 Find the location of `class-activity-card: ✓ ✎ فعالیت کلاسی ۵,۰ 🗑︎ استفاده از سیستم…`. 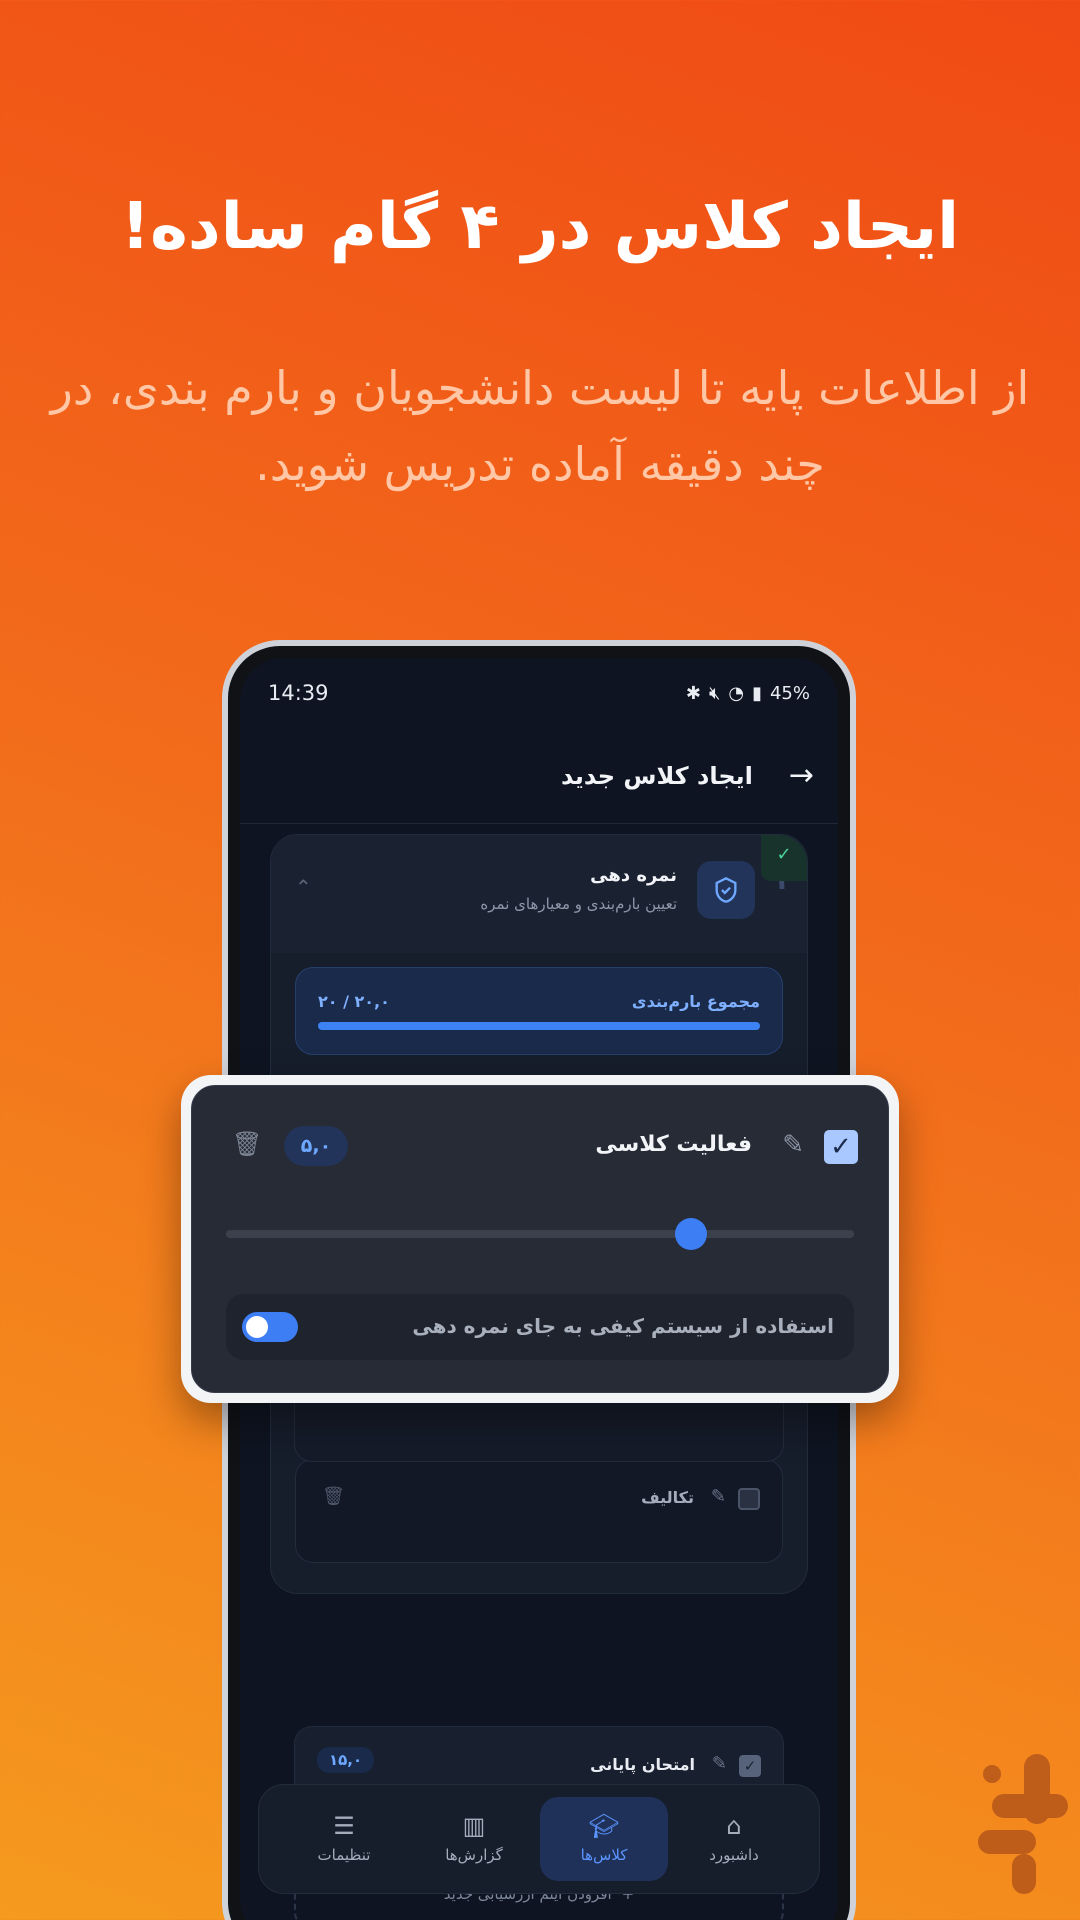

class-activity-card: ✓ ✎ فعالیت کلاسی ۵,۰ 🗑︎ استفاده از سیستم… is located at coordinates (540, 1239).